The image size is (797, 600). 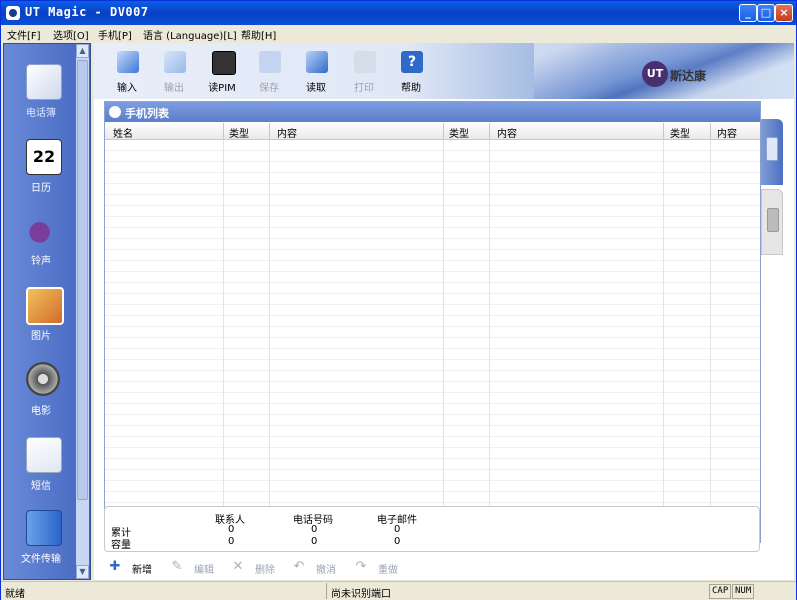 I want to click on menu-phone: 手机[P], so click(x=115, y=34).